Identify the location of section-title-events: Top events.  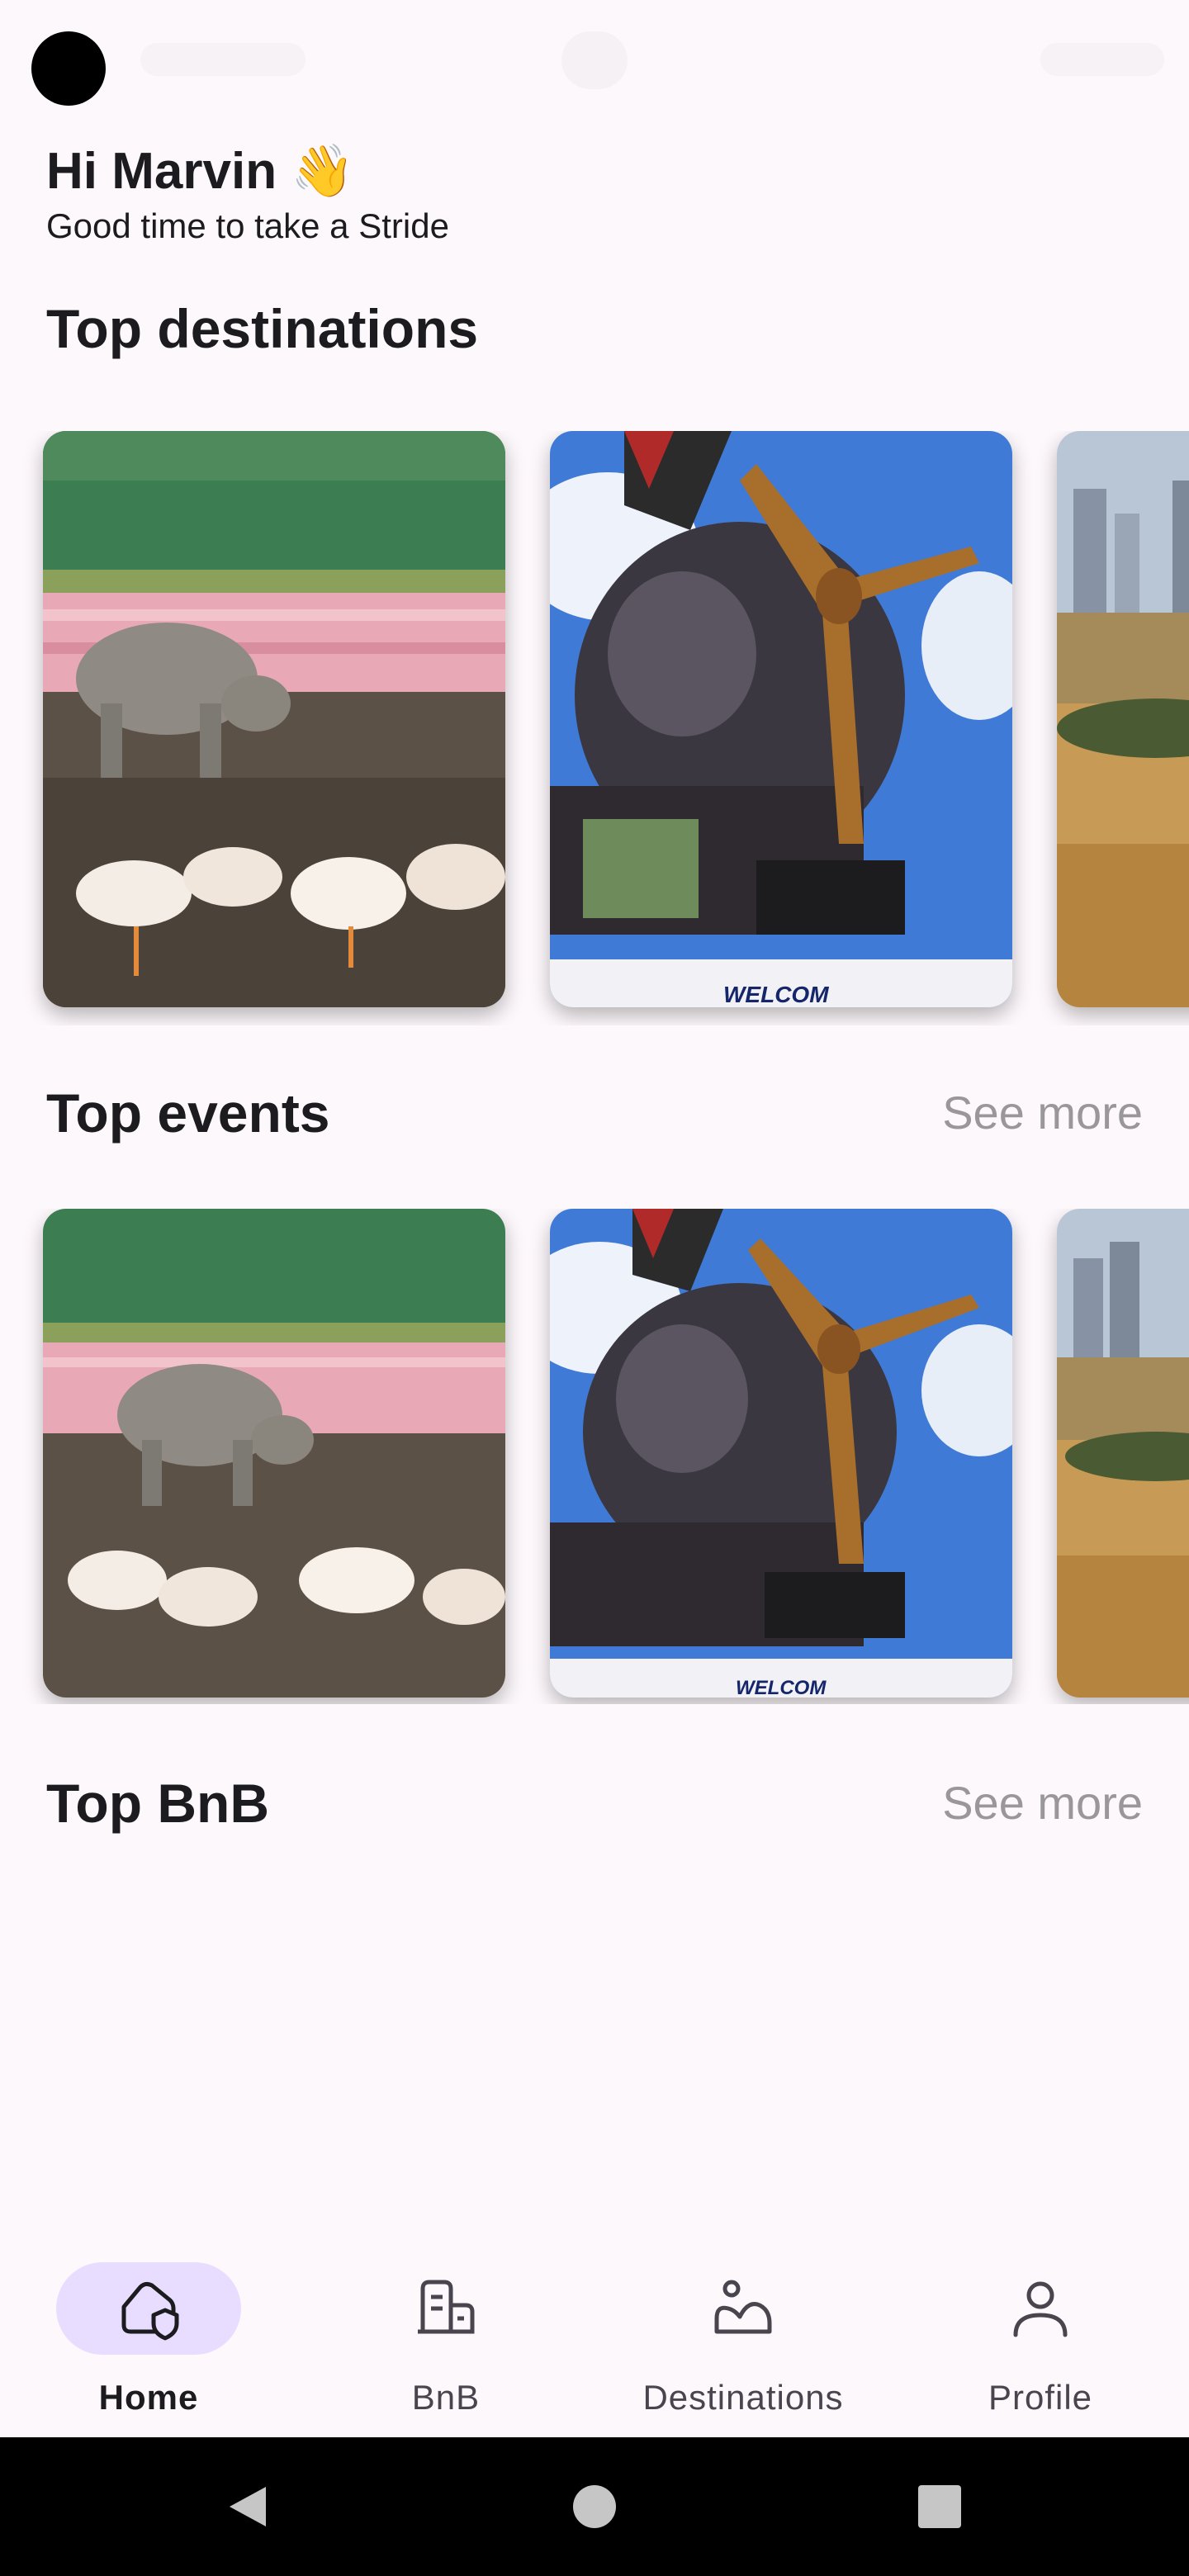
(188, 1113).